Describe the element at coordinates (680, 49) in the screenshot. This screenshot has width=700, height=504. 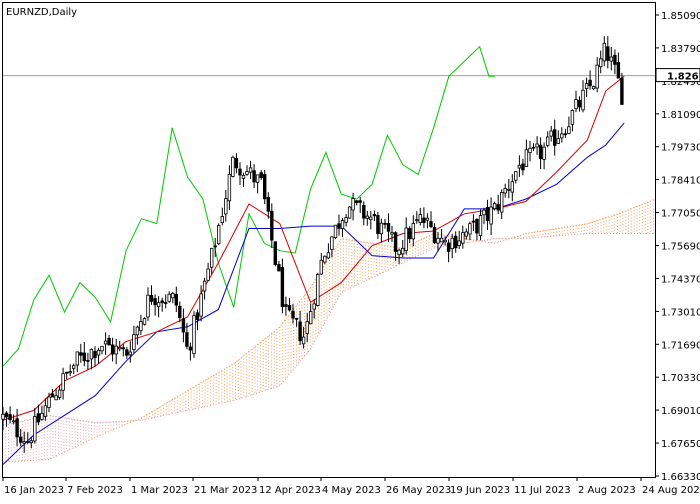
I see `y-tick-label: 1.83790` at that location.